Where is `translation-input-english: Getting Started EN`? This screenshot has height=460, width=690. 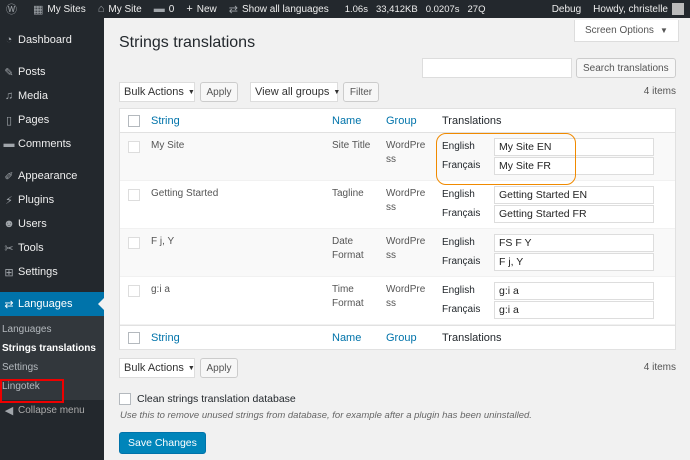
translation-input-english: Getting Started EN is located at coordinates (574, 195).